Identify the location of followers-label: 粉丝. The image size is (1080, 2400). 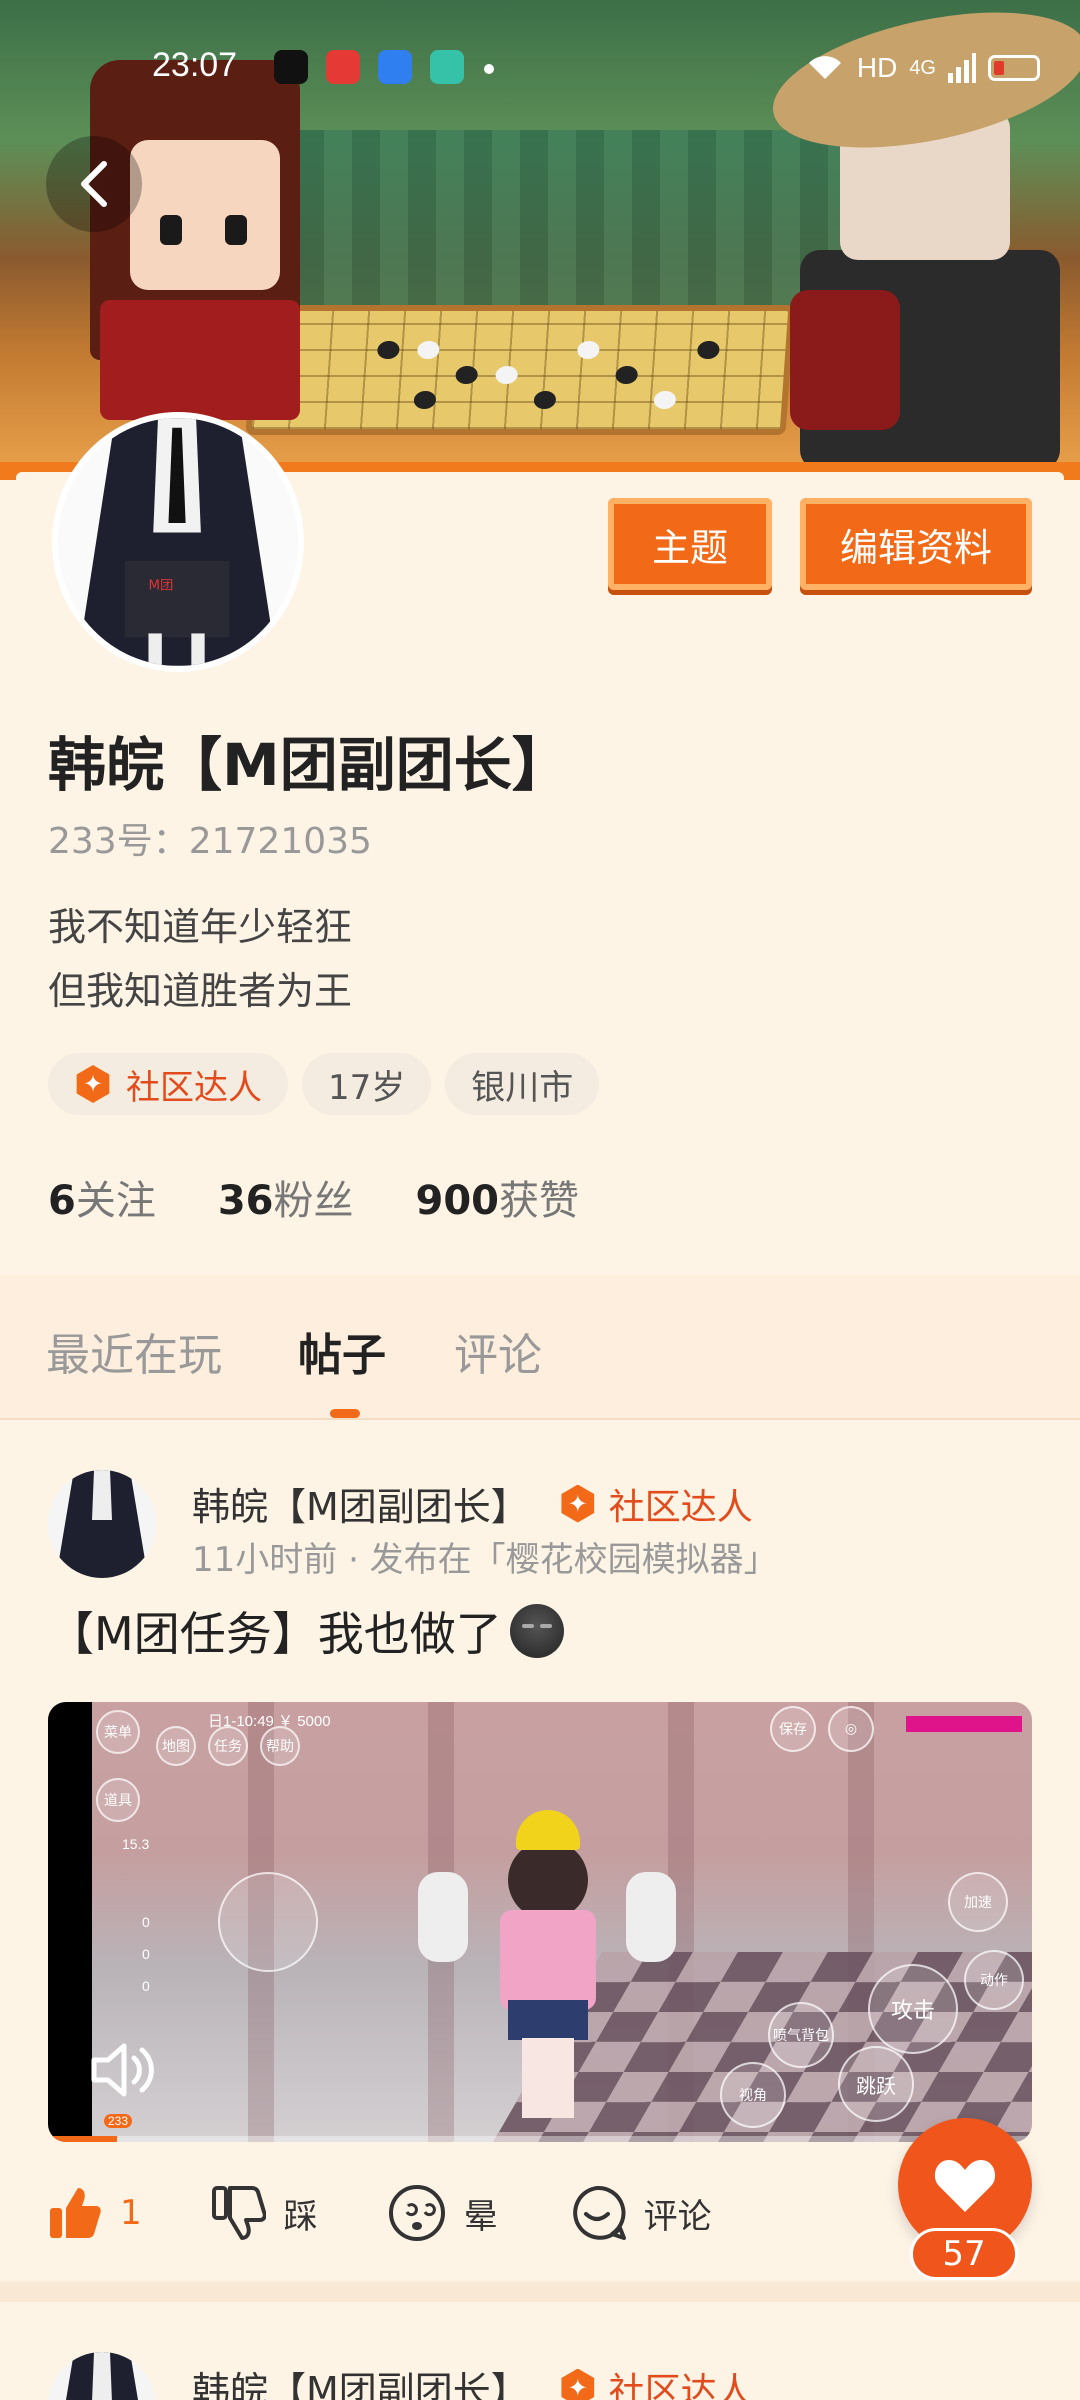
(313, 1201).